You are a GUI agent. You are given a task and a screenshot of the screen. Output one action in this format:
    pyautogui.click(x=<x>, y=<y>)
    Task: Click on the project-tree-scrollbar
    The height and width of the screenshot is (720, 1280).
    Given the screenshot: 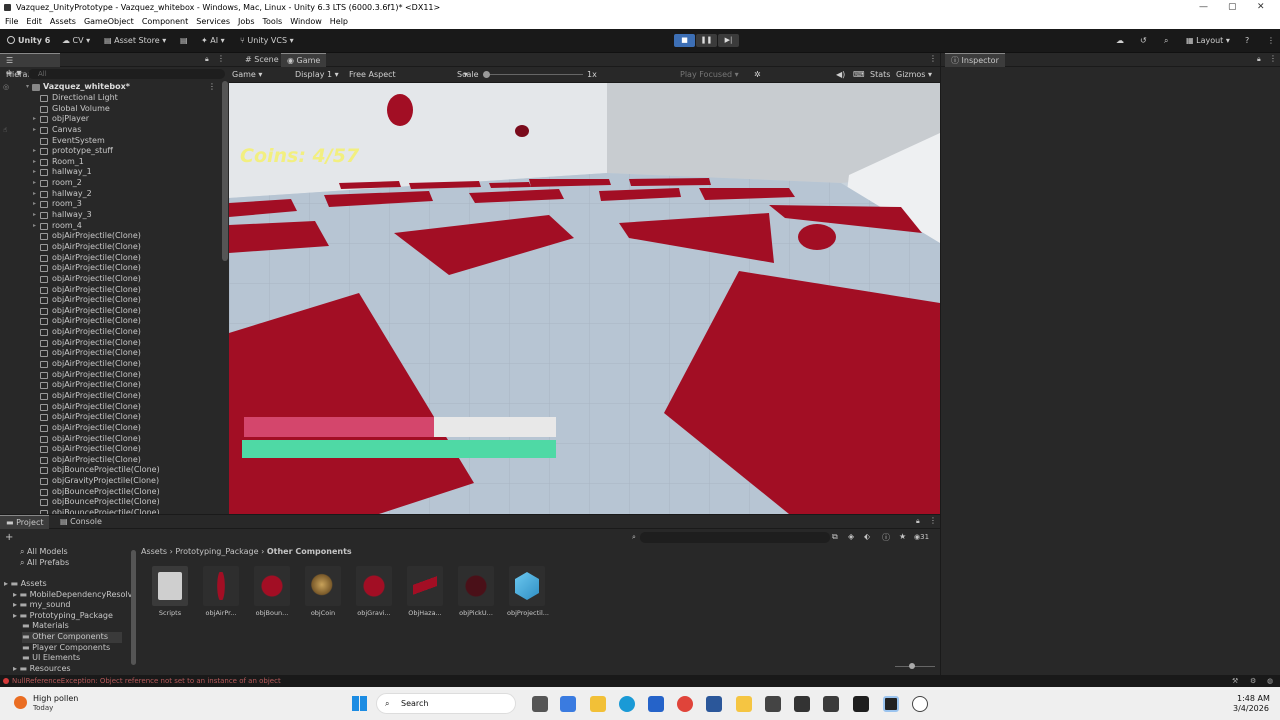 What is the action you would take?
    pyautogui.click(x=133, y=607)
    